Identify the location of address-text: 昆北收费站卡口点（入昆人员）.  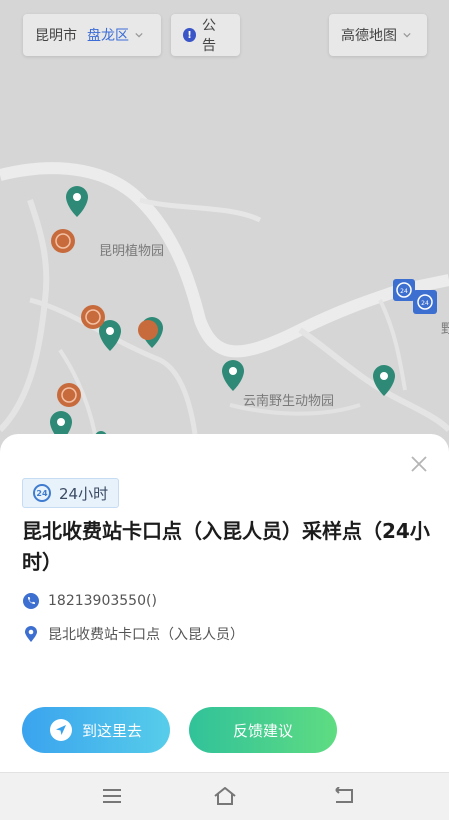
(146, 635).